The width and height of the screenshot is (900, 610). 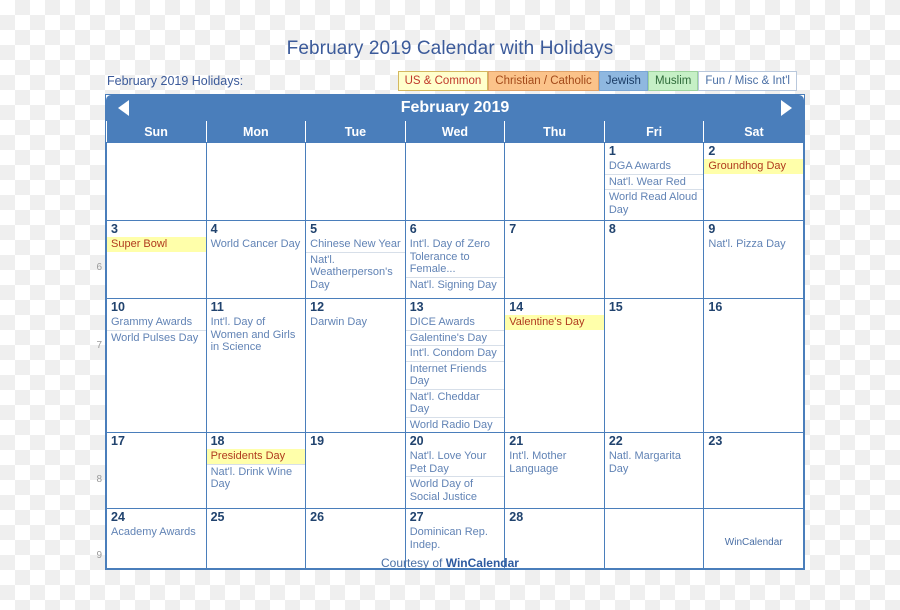 What do you see at coordinates (217, 307) in the screenshot?
I see `calendar-day-number: 11` at bounding box center [217, 307].